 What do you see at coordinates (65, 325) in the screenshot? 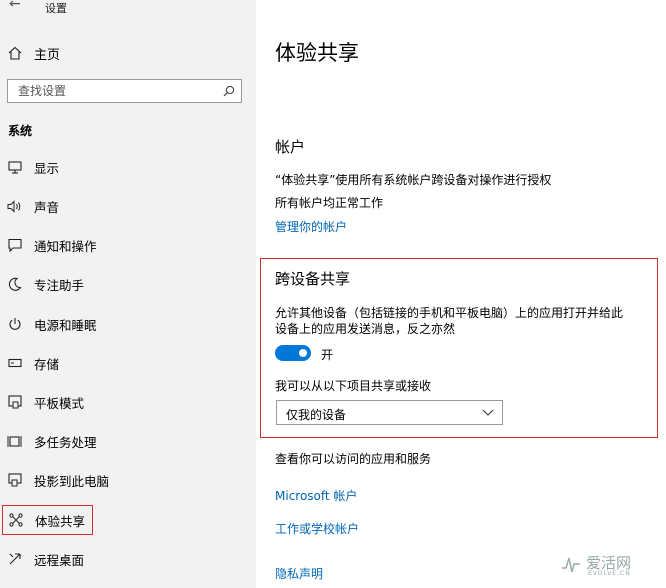
I see `sidebar-item-label: 电源和睡眠` at bounding box center [65, 325].